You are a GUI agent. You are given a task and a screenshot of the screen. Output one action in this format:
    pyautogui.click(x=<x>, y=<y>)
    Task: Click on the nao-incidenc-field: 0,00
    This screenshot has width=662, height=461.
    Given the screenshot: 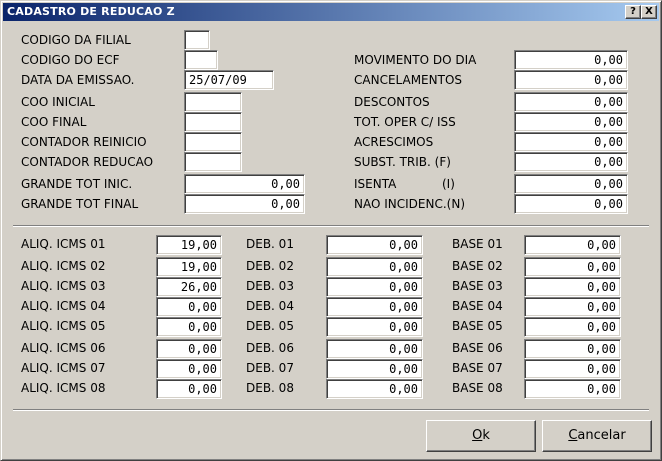 What is the action you would take?
    pyautogui.click(x=571, y=204)
    